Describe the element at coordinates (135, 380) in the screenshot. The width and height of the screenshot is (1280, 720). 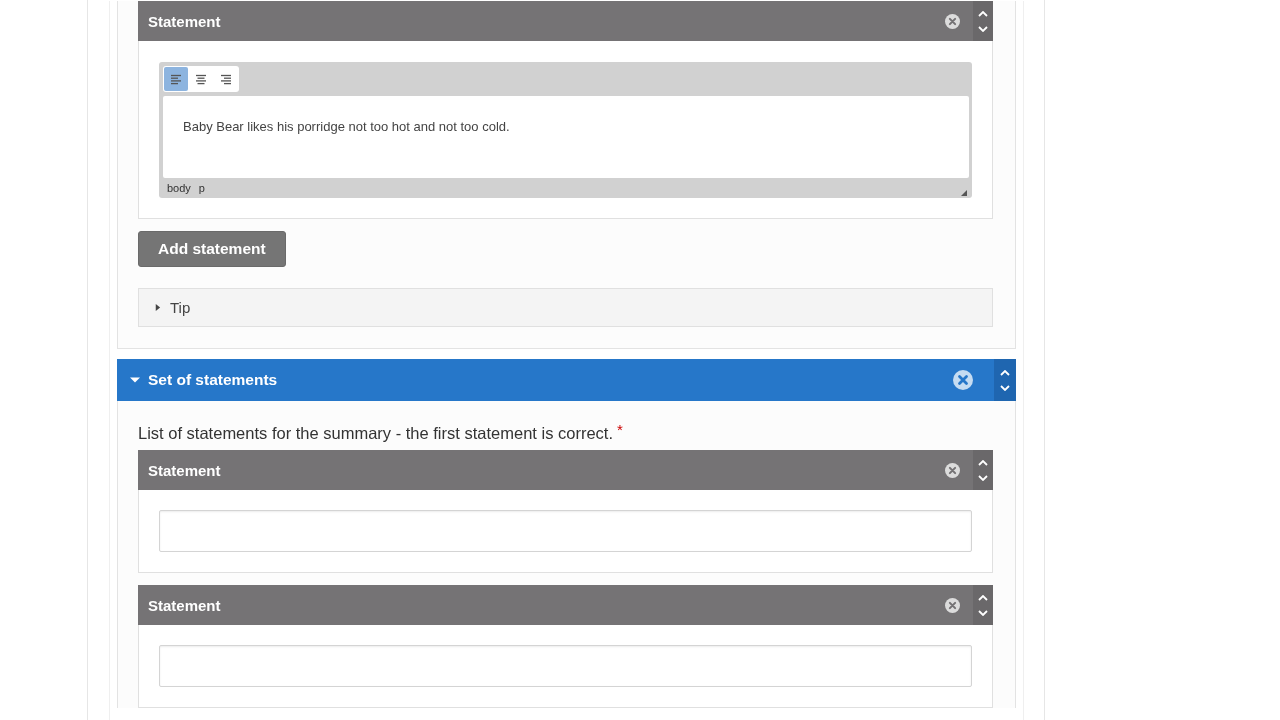
I see `caret-down-icon` at that location.